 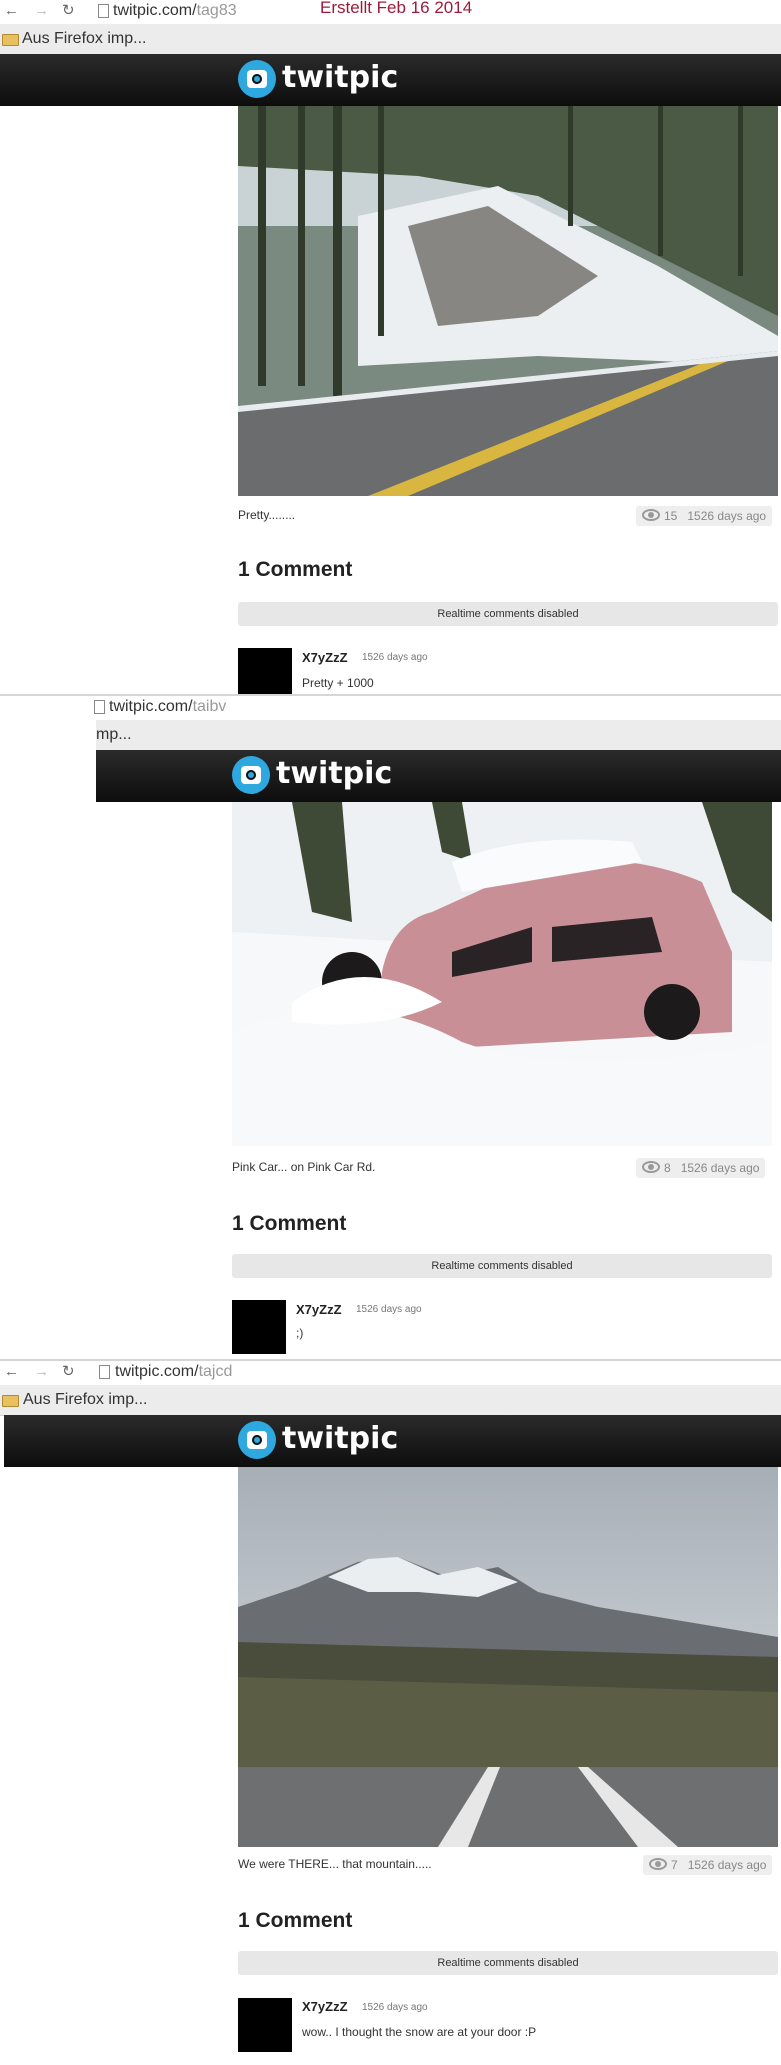 I want to click on browser-navbar: ← → ↻ twitpic.com/tajcd, so click(x=390, y=1372).